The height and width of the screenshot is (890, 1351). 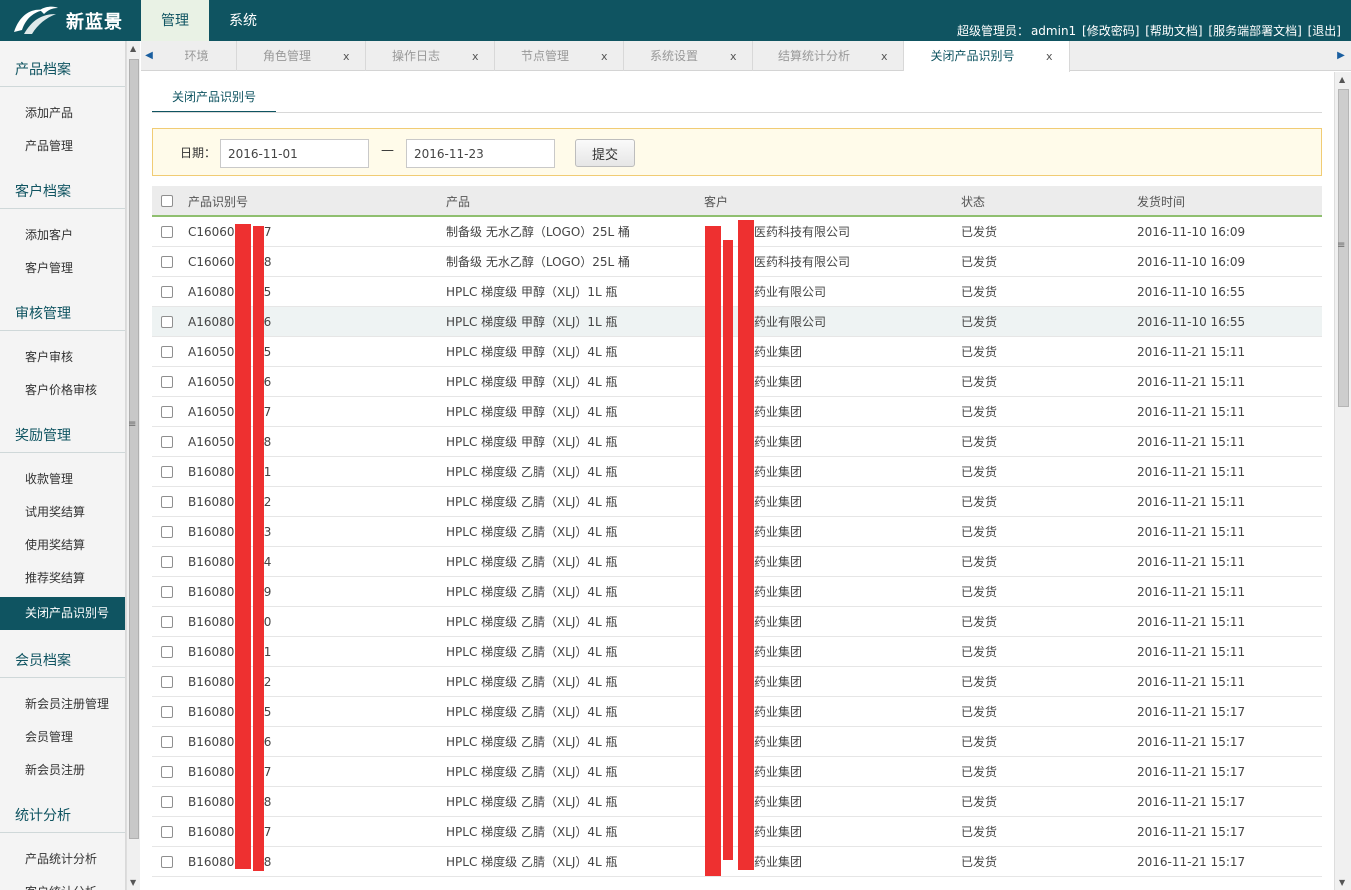 What do you see at coordinates (62, 113) in the screenshot?
I see `sidebar-item-add-product: 添加产品` at bounding box center [62, 113].